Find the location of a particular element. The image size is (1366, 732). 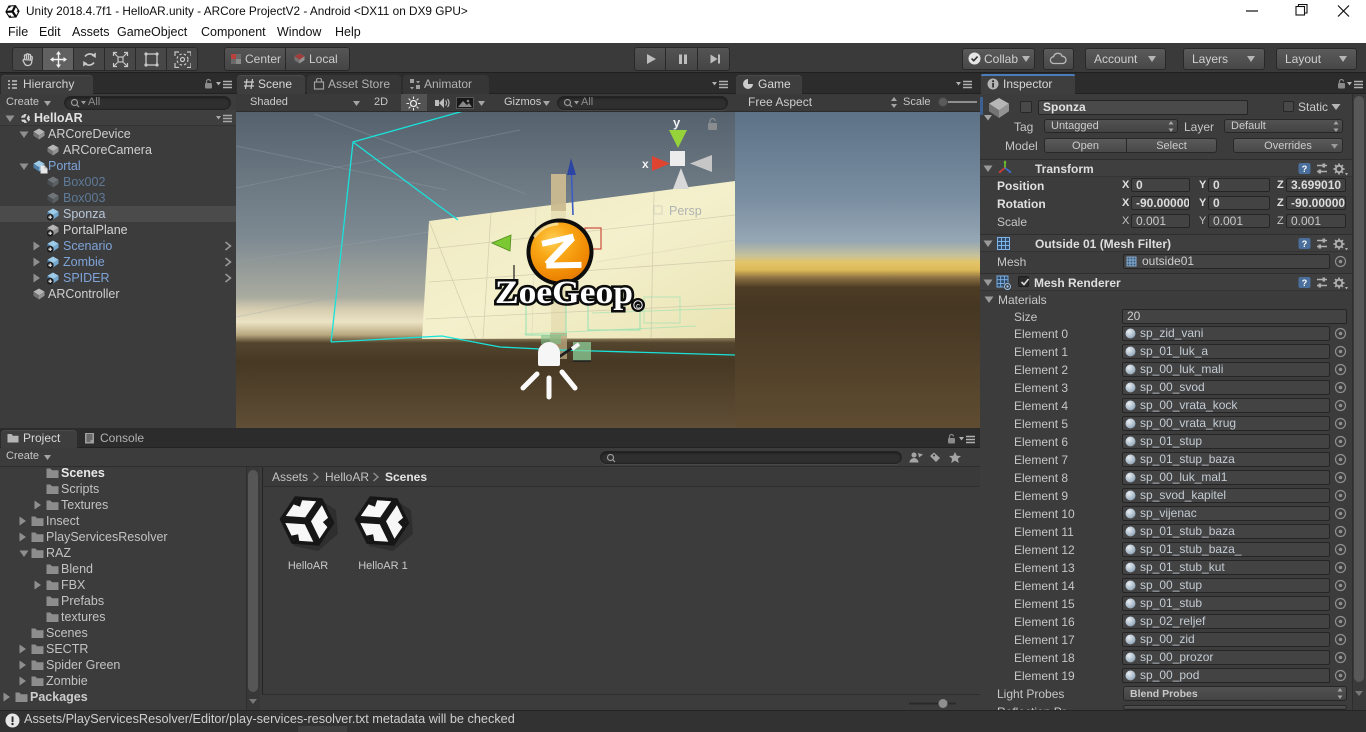

svg-text: c is located at coordinates (638, 306).